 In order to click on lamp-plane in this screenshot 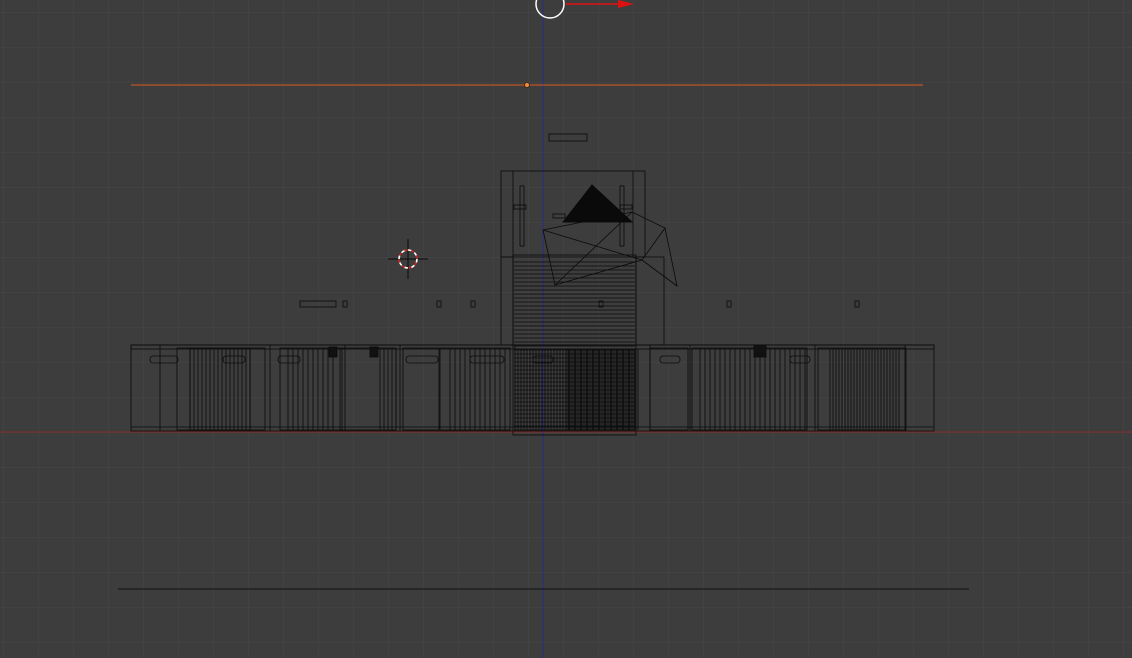, I will do `click(527, 85)`.